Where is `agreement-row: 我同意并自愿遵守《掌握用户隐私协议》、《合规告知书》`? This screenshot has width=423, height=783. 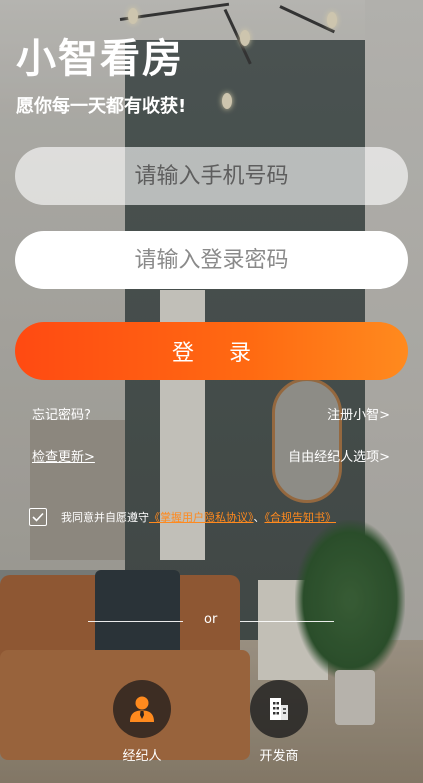 agreement-row: 我同意并自愿遵守《掌握用户隐私协议》、《合规告知书》 is located at coordinates (182, 517).